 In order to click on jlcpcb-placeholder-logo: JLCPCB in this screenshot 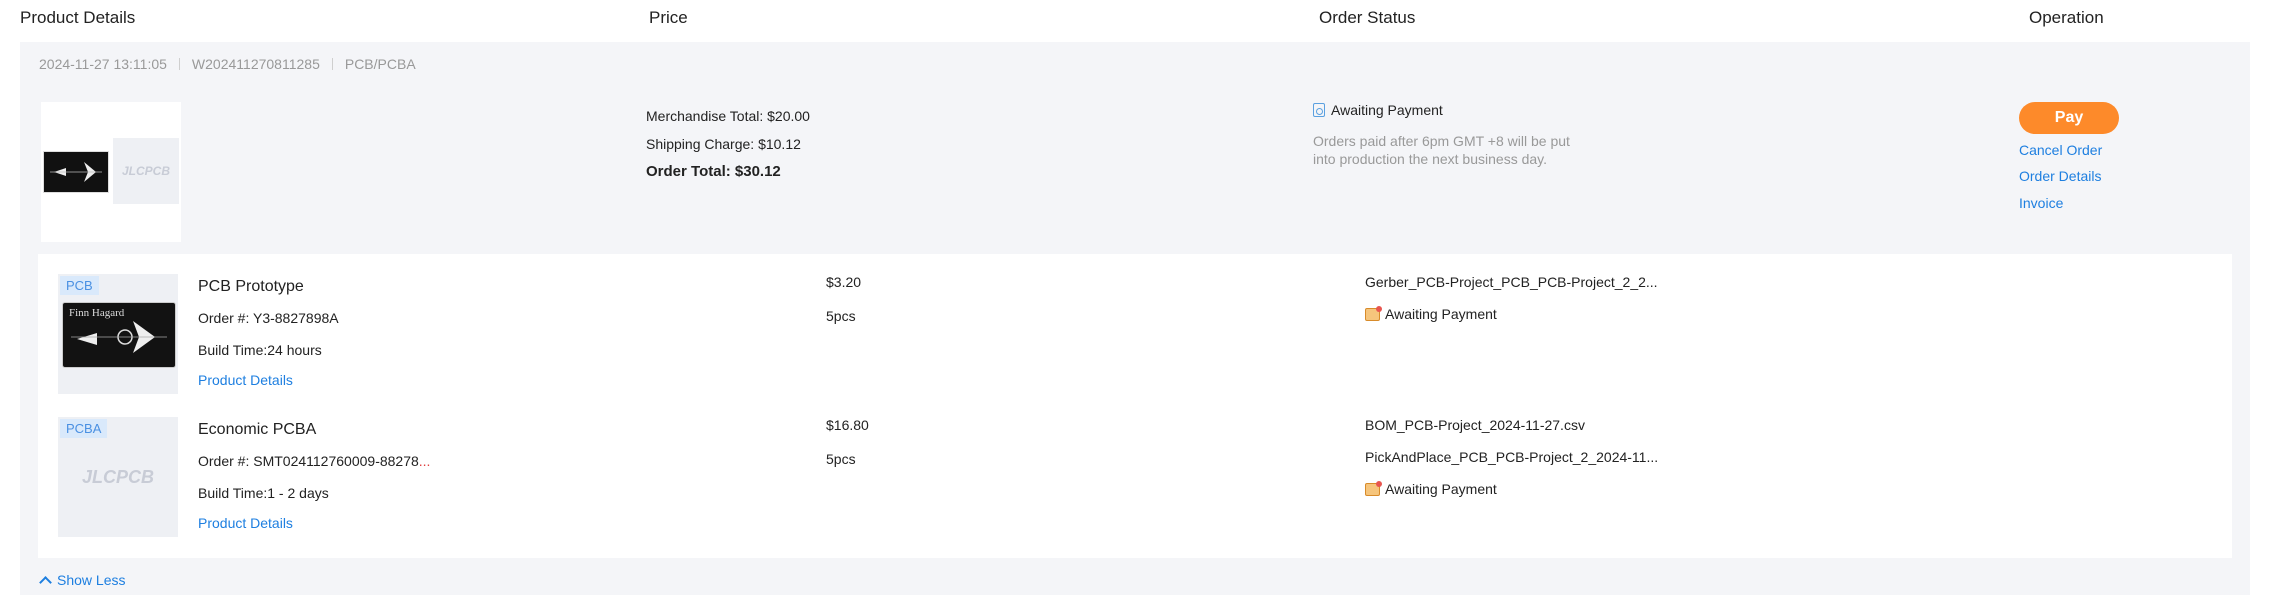, I will do `click(117, 476)`.